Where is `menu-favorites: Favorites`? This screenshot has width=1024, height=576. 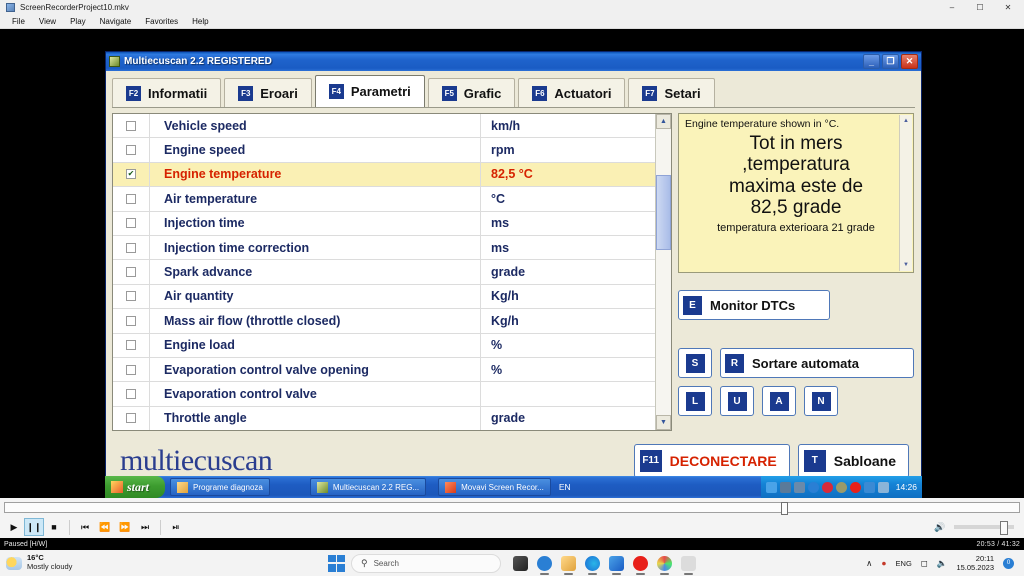 menu-favorites: Favorites is located at coordinates (161, 21).